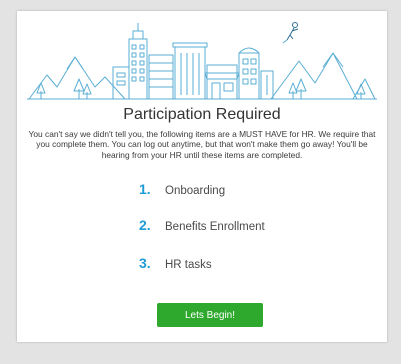 The image size is (401, 364). What do you see at coordinates (145, 189) in the screenshot?
I see `item-number: 1.` at bounding box center [145, 189].